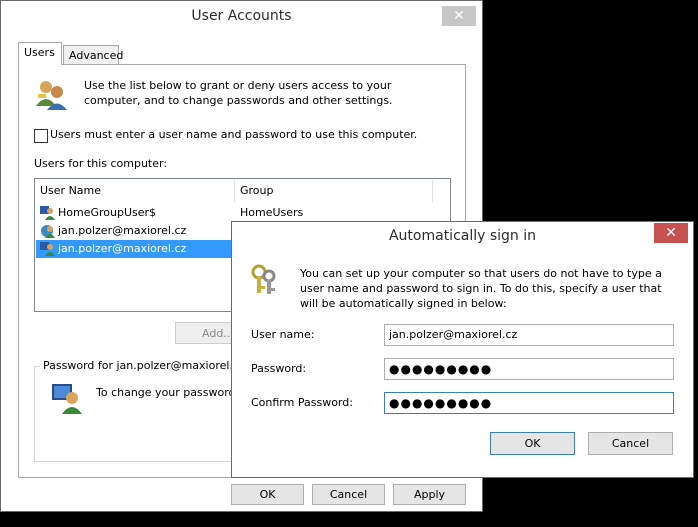 This screenshot has height=527, width=698. Describe the element at coordinates (462, 236) in the screenshot. I see `dialog-title: Automatically sign in` at that location.